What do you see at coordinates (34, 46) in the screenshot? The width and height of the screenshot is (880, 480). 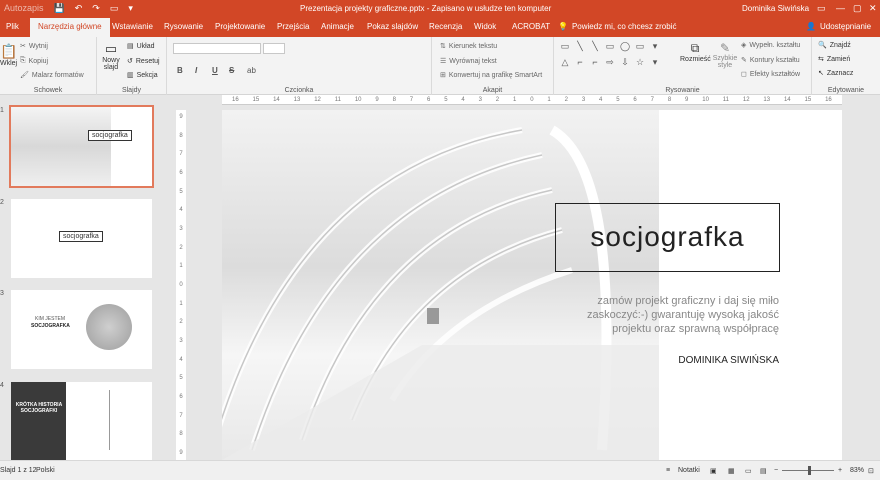 I see `cut-button: ✂ Wytnij` at bounding box center [34, 46].